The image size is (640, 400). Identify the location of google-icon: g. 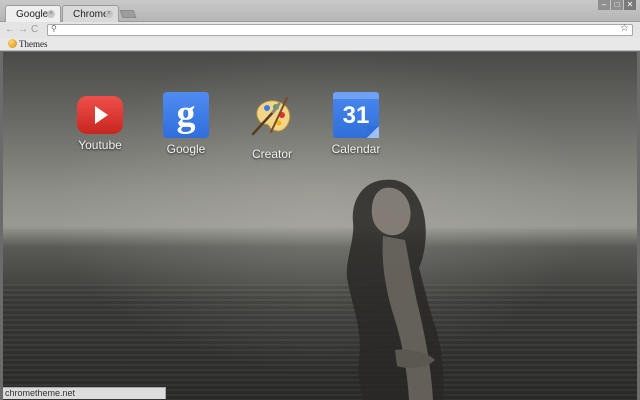
(186, 115).